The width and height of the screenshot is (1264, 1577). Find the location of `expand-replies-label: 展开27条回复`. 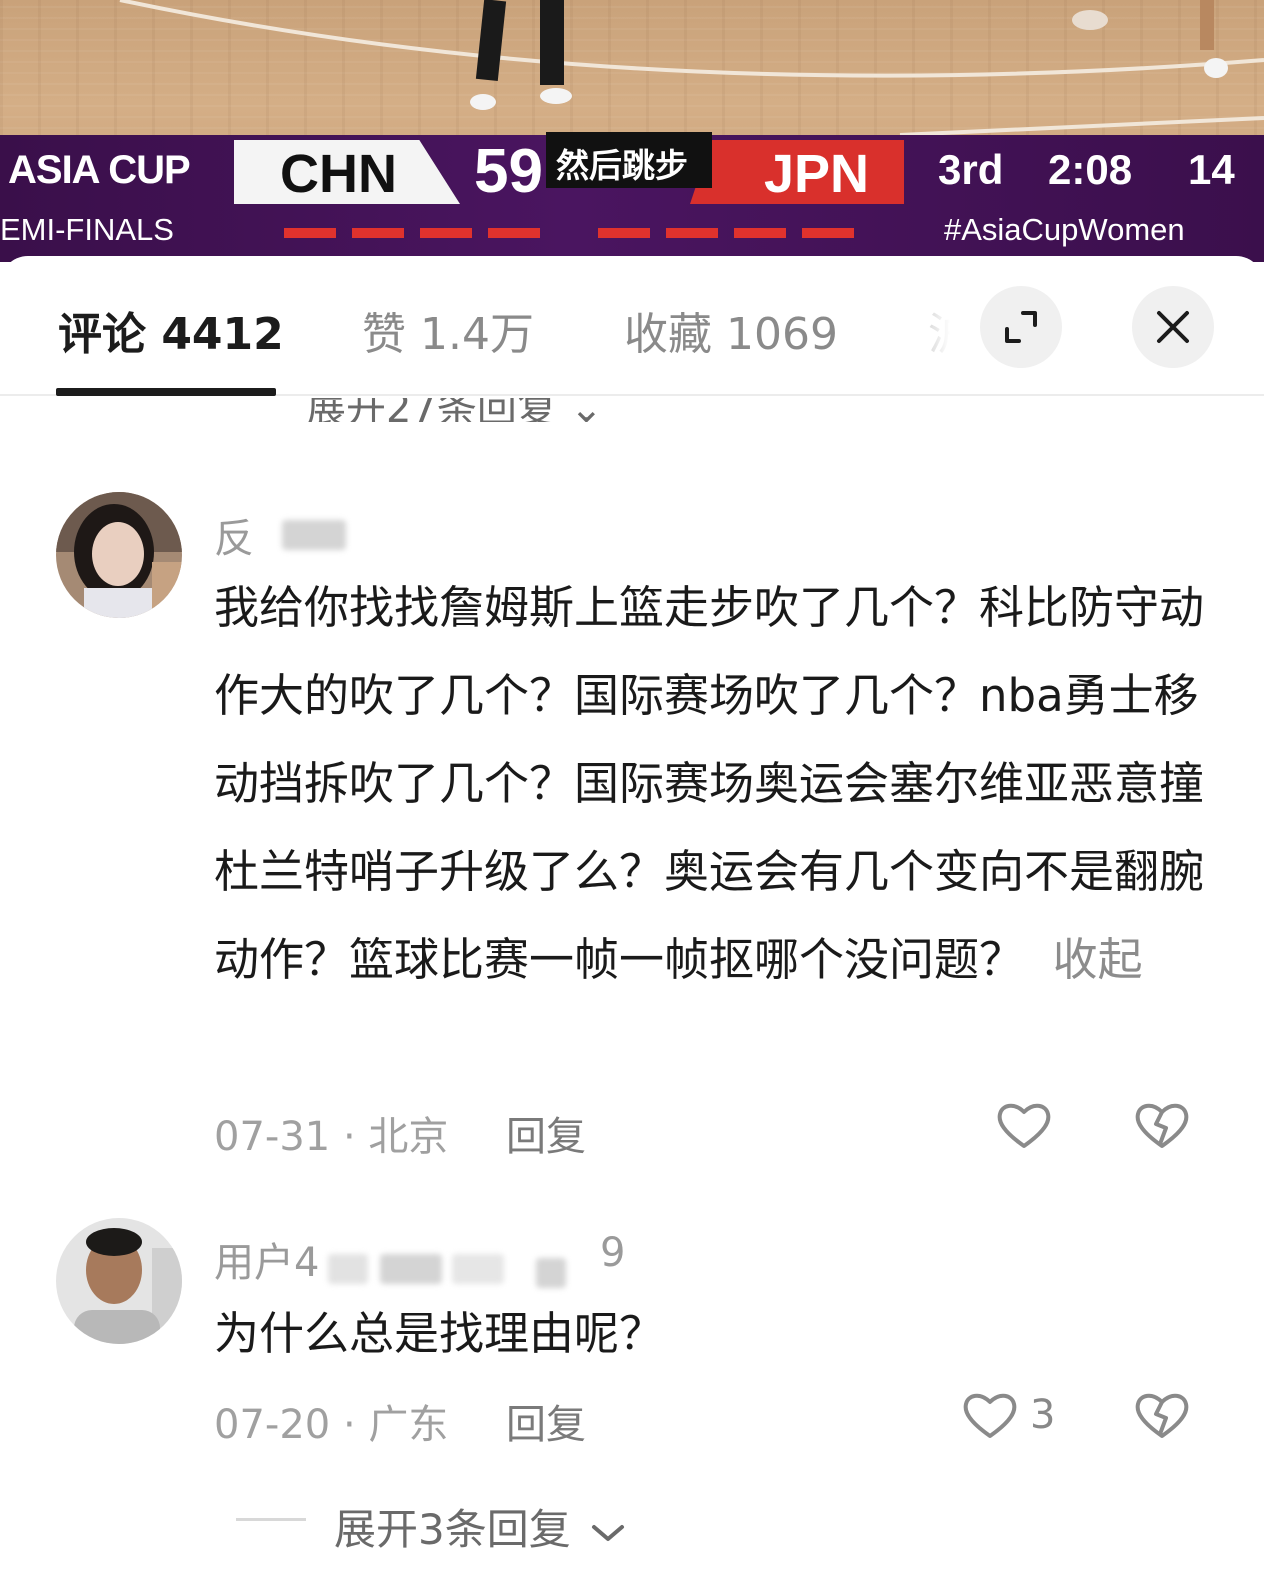

expand-replies-label: 展开27条回复 is located at coordinates (431, 410).